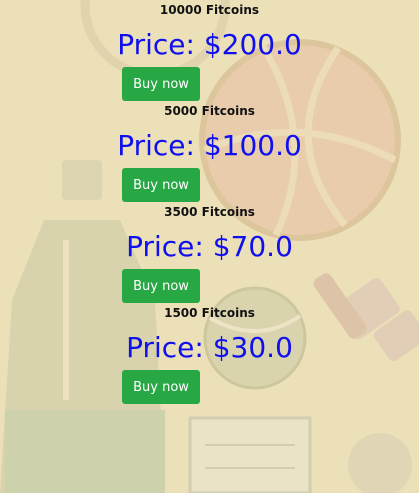  I want to click on price-label: Price: $100.0, so click(209, 145).